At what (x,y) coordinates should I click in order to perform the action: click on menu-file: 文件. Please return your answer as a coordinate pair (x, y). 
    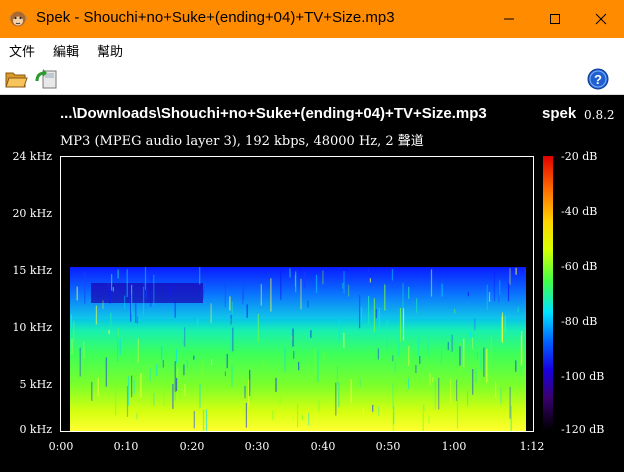
    Looking at the image, I should click on (22, 50).